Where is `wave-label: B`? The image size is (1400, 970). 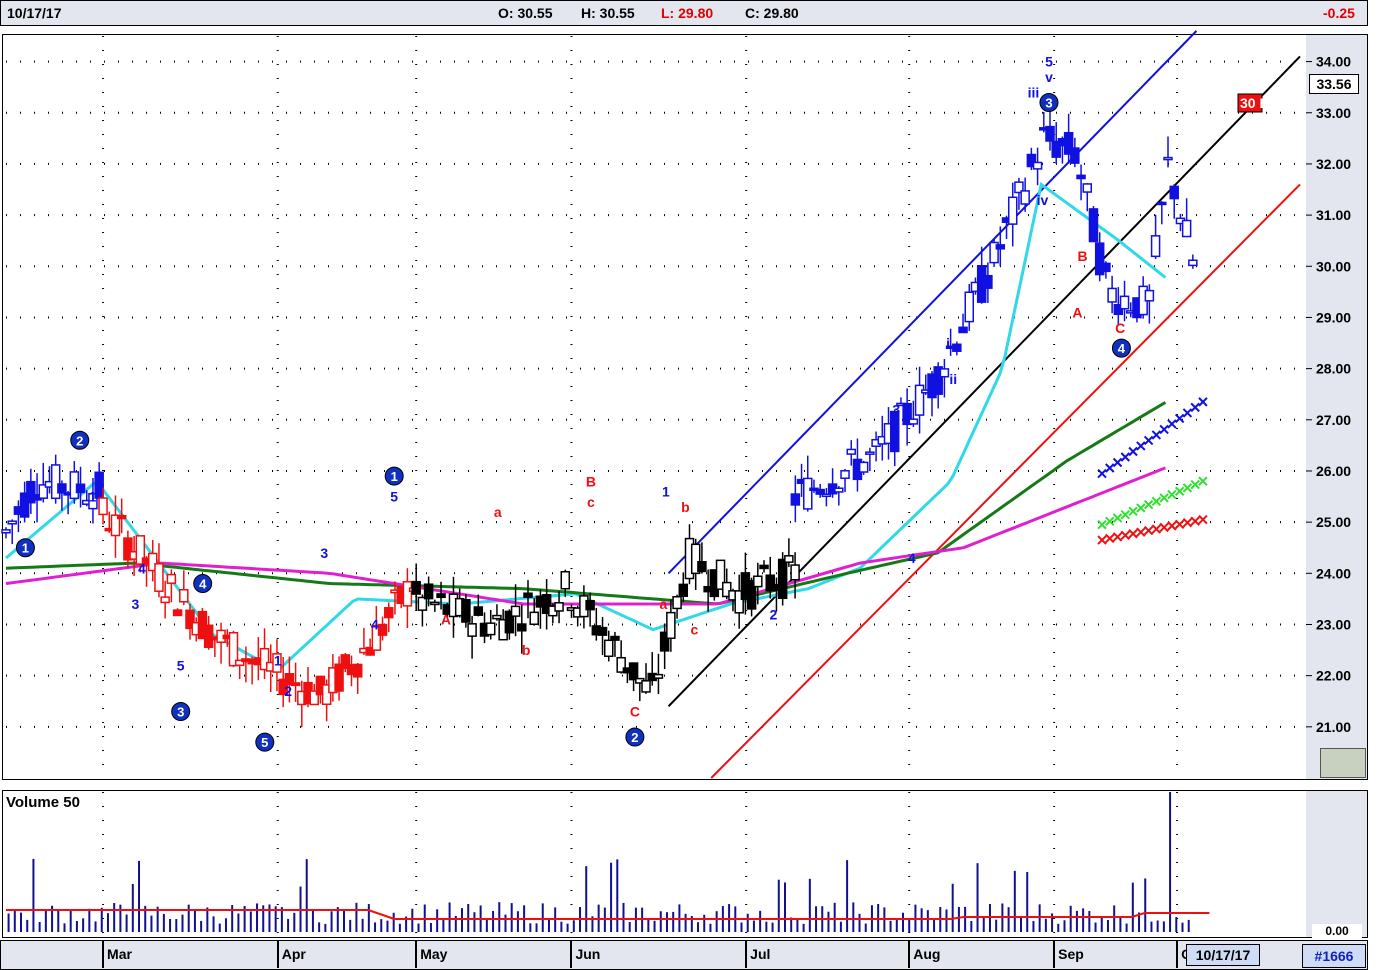
wave-label: B is located at coordinates (591, 481).